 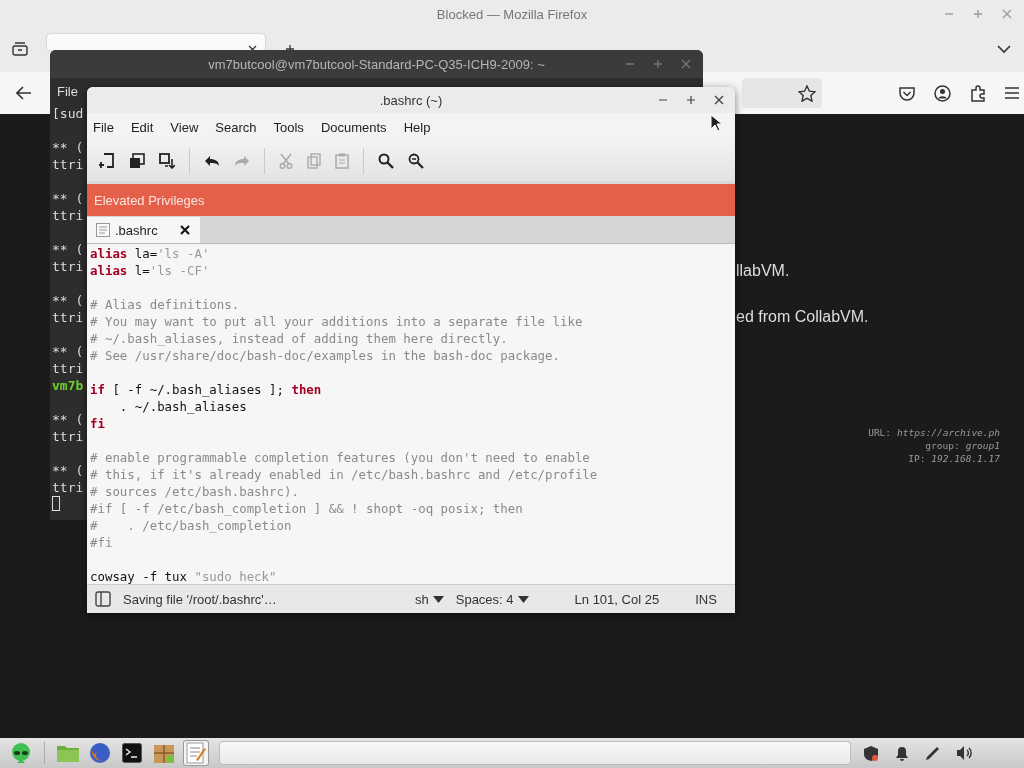 What do you see at coordinates (191, 525) in the screenshot?
I see `code-line: # . /etc/bash_completion` at bounding box center [191, 525].